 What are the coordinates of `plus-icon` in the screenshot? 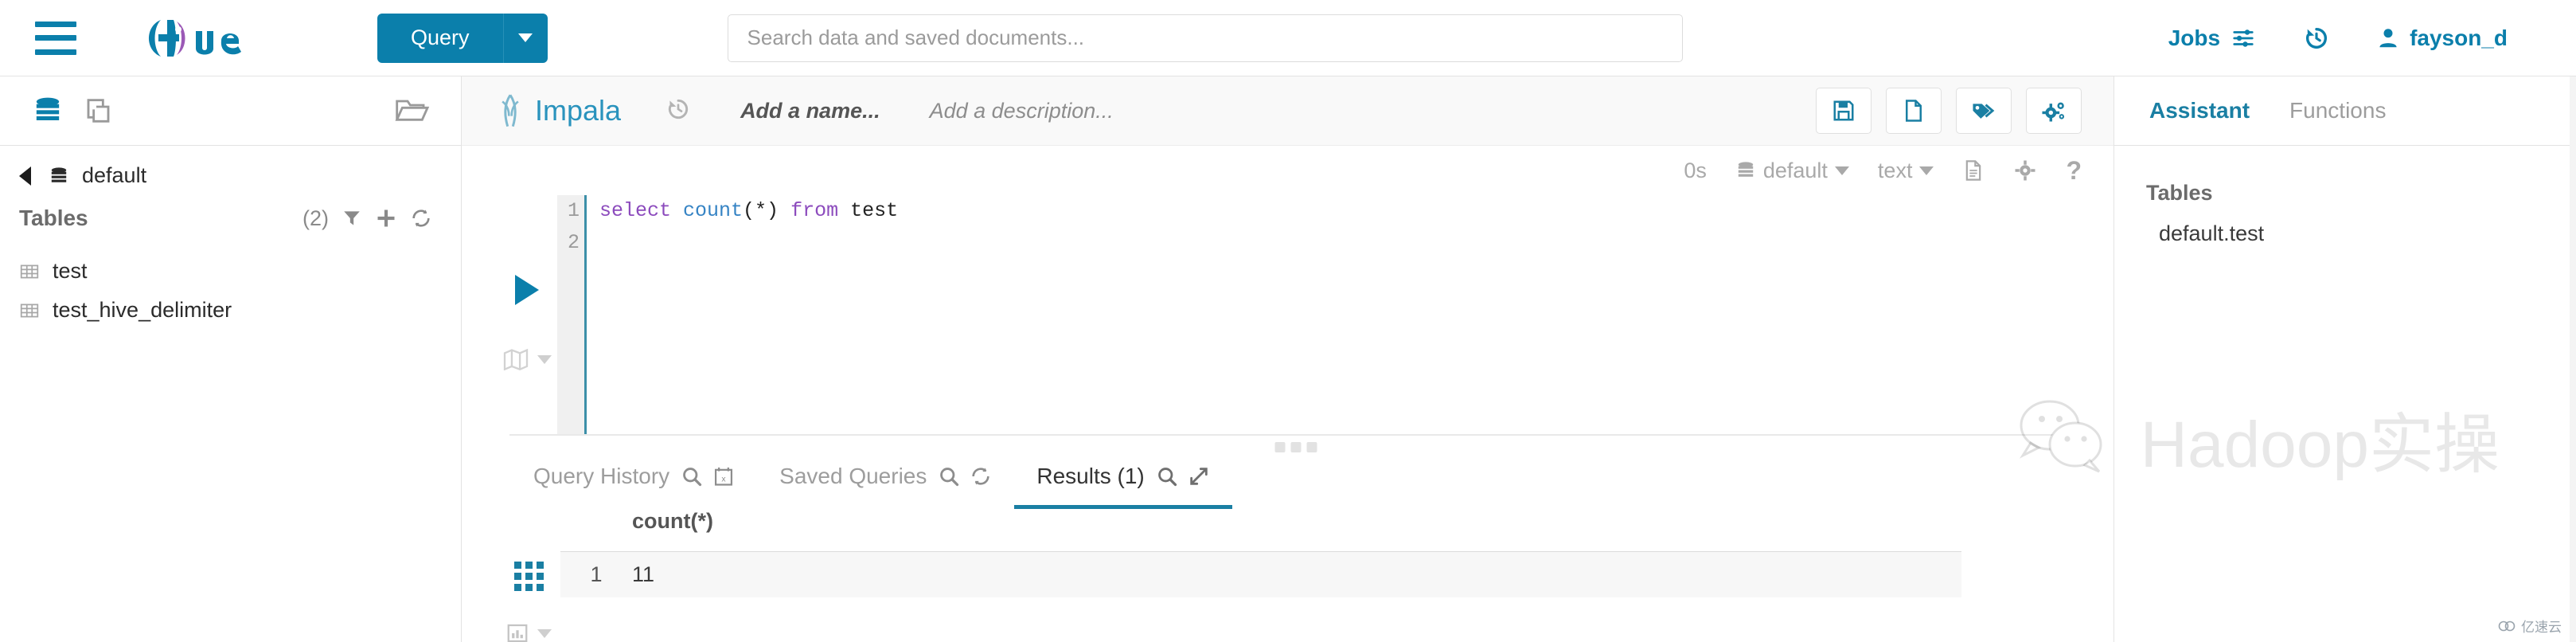 It's located at (386, 218).